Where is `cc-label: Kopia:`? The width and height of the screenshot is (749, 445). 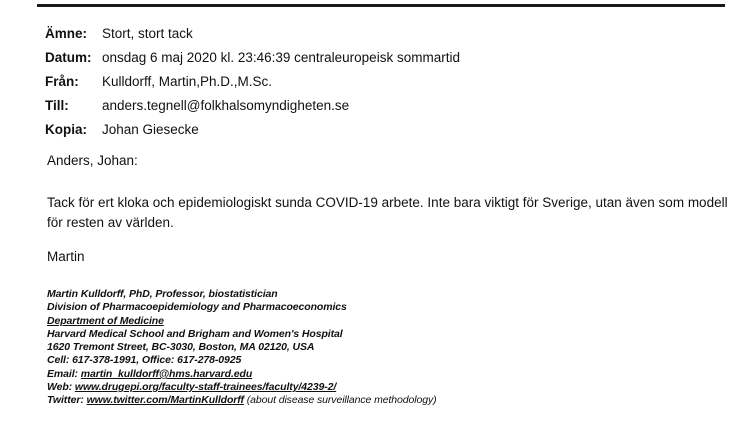 cc-label: Kopia: is located at coordinates (66, 129).